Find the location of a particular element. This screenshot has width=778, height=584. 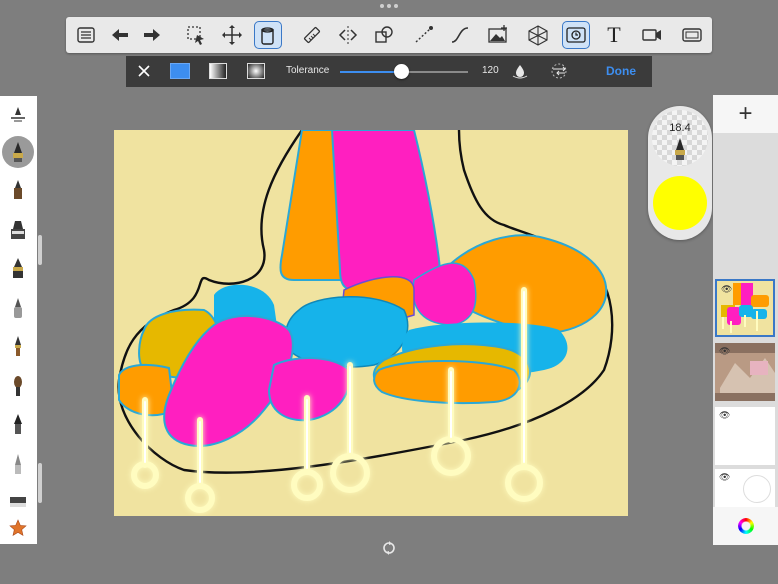

stroke-icon is located at coordinates (424, 35).